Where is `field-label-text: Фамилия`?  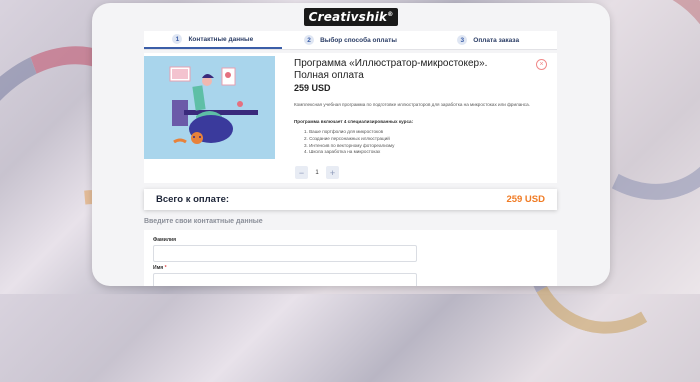 field-label-text: Фамилия is located at coordinates (164, 240).